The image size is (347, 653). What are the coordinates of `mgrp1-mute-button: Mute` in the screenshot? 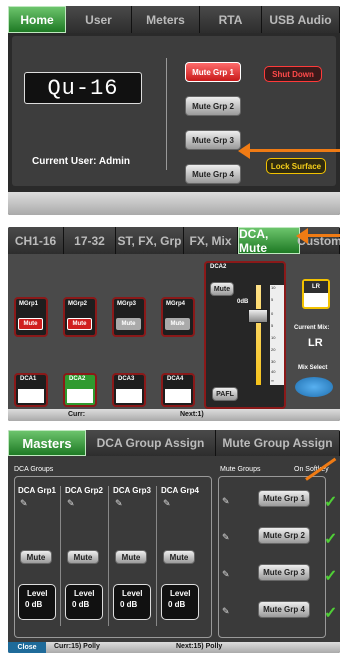 It's located at (30, 324).